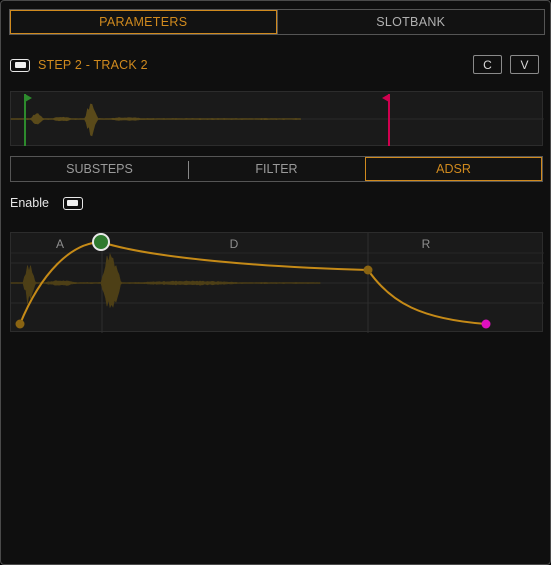  I want to click on step-toggle, so click(20, 65).